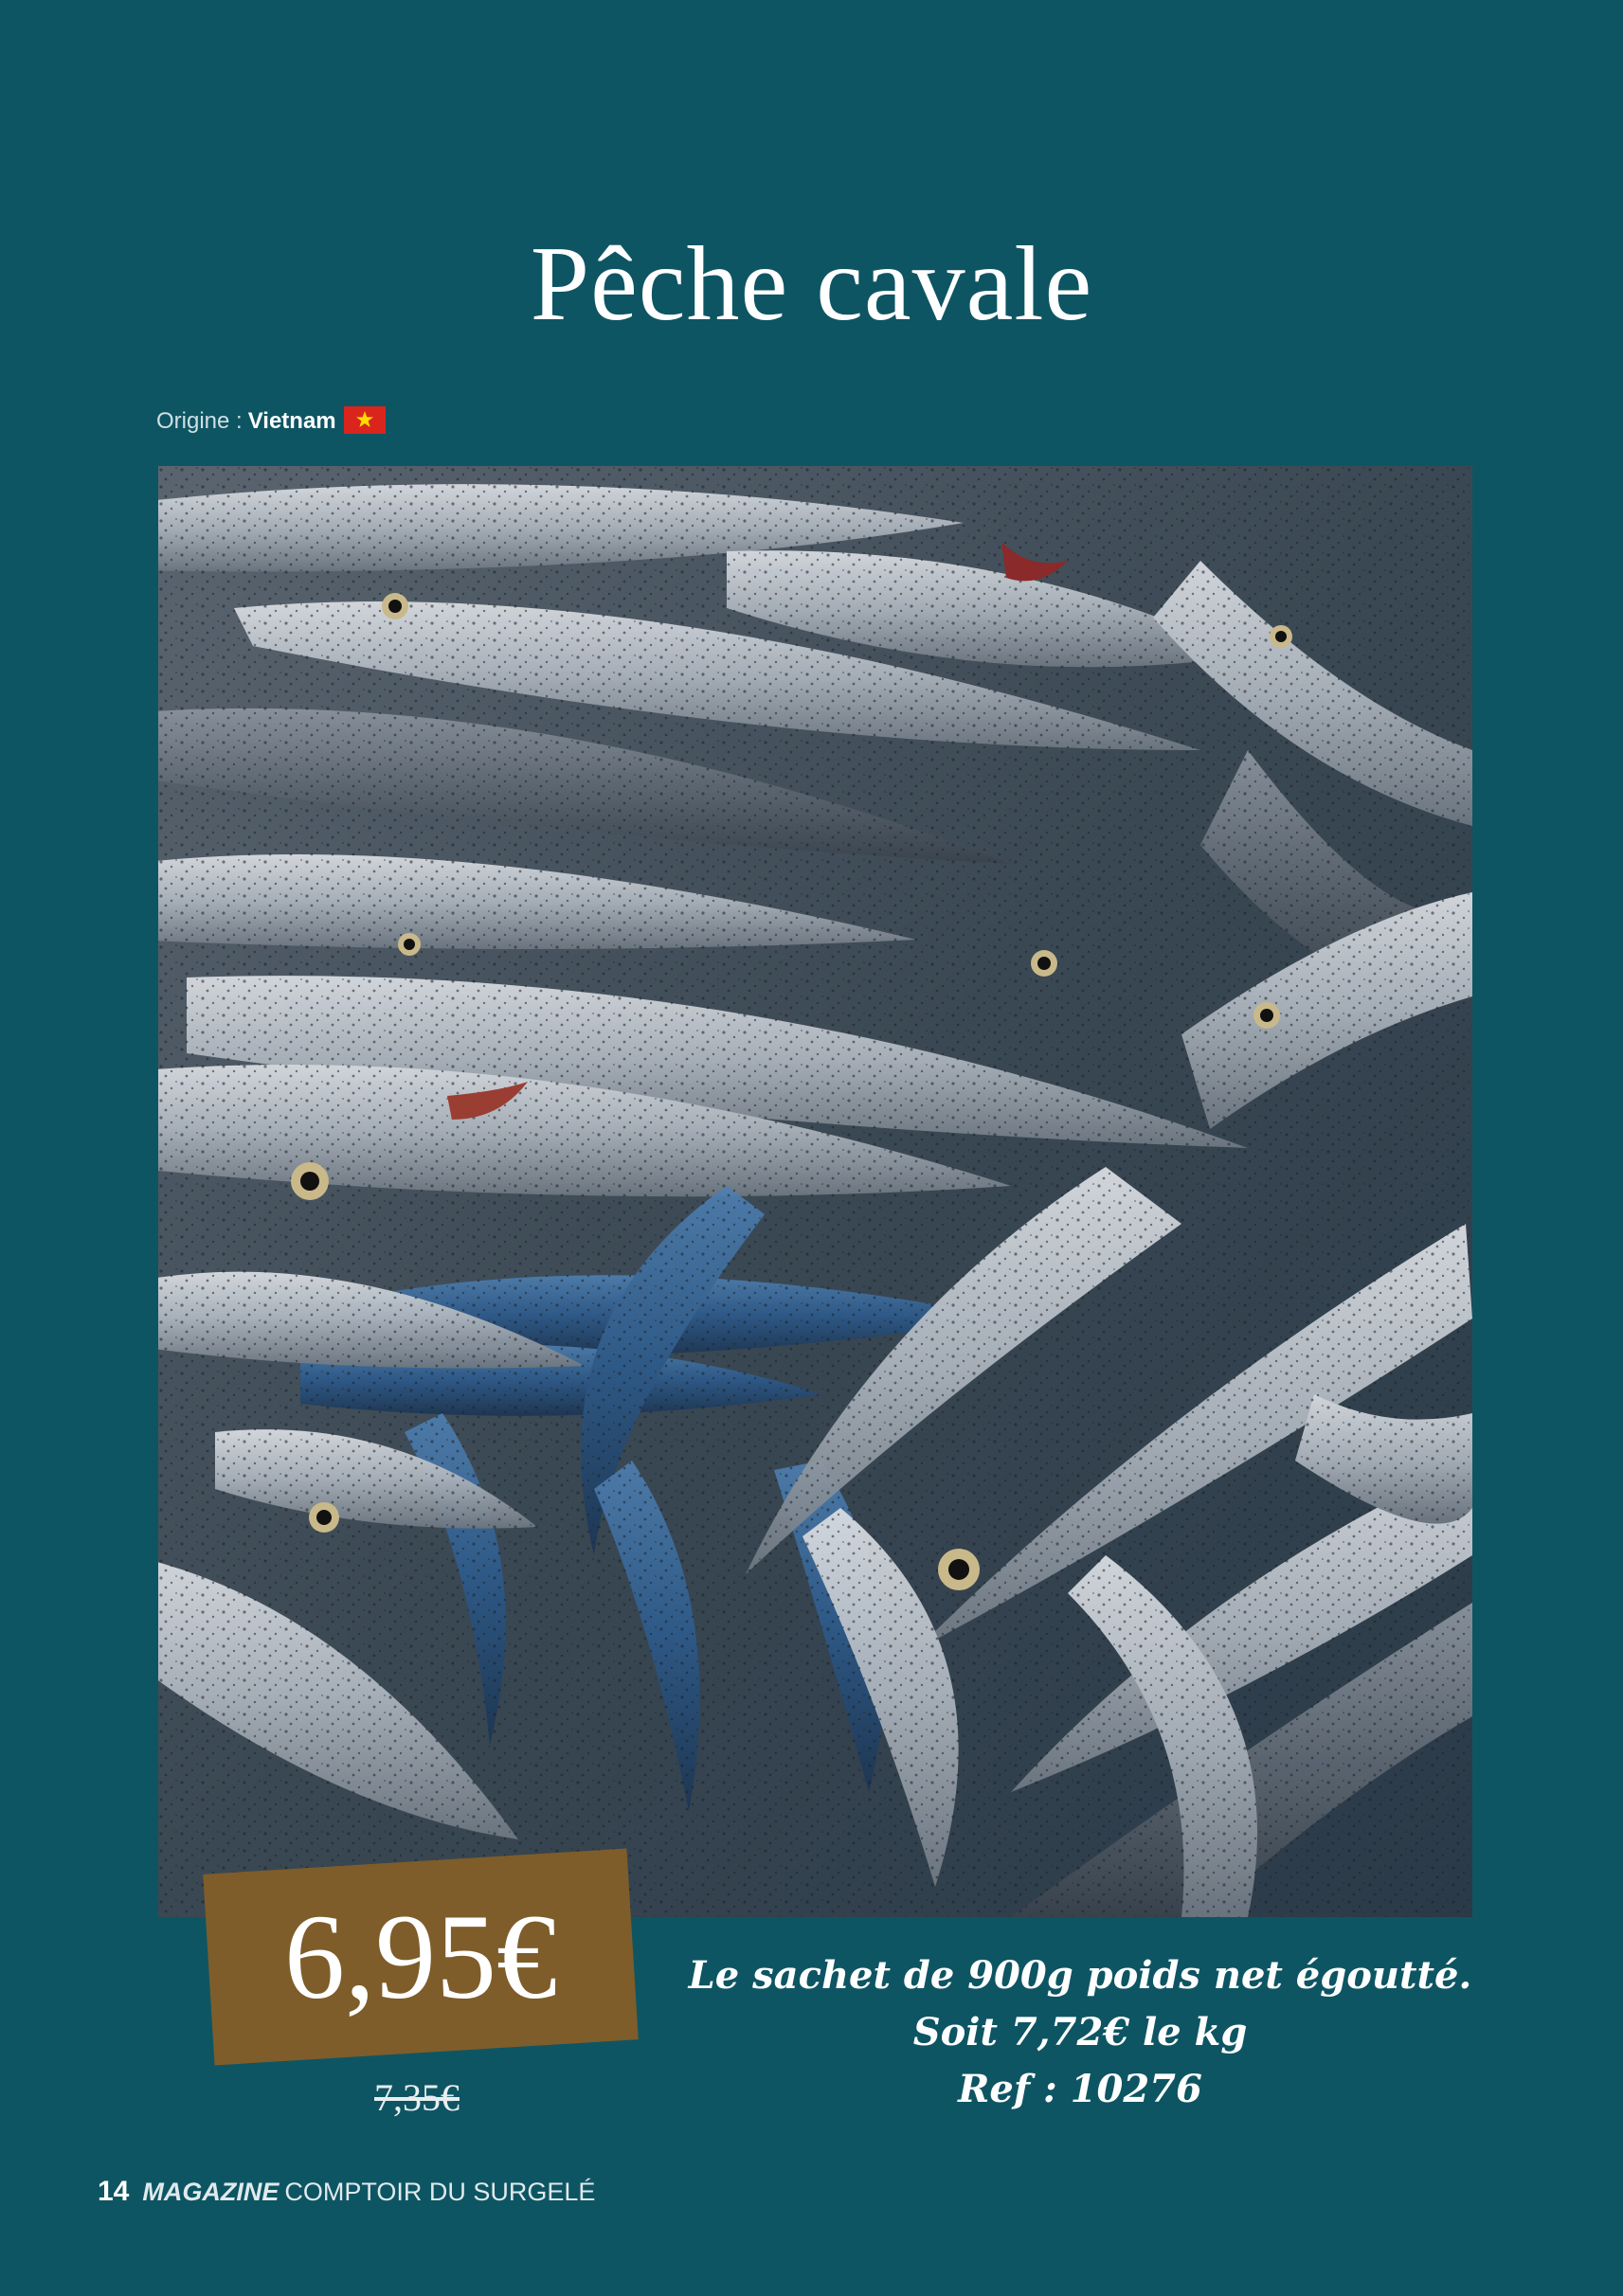 The height and width of the screenshot is (2296, 1623). What do you see at coordinates (211, 2192) in the screenshot?
I see `magazine-label: MAGAZINE` at bounding box center [211, 2192].